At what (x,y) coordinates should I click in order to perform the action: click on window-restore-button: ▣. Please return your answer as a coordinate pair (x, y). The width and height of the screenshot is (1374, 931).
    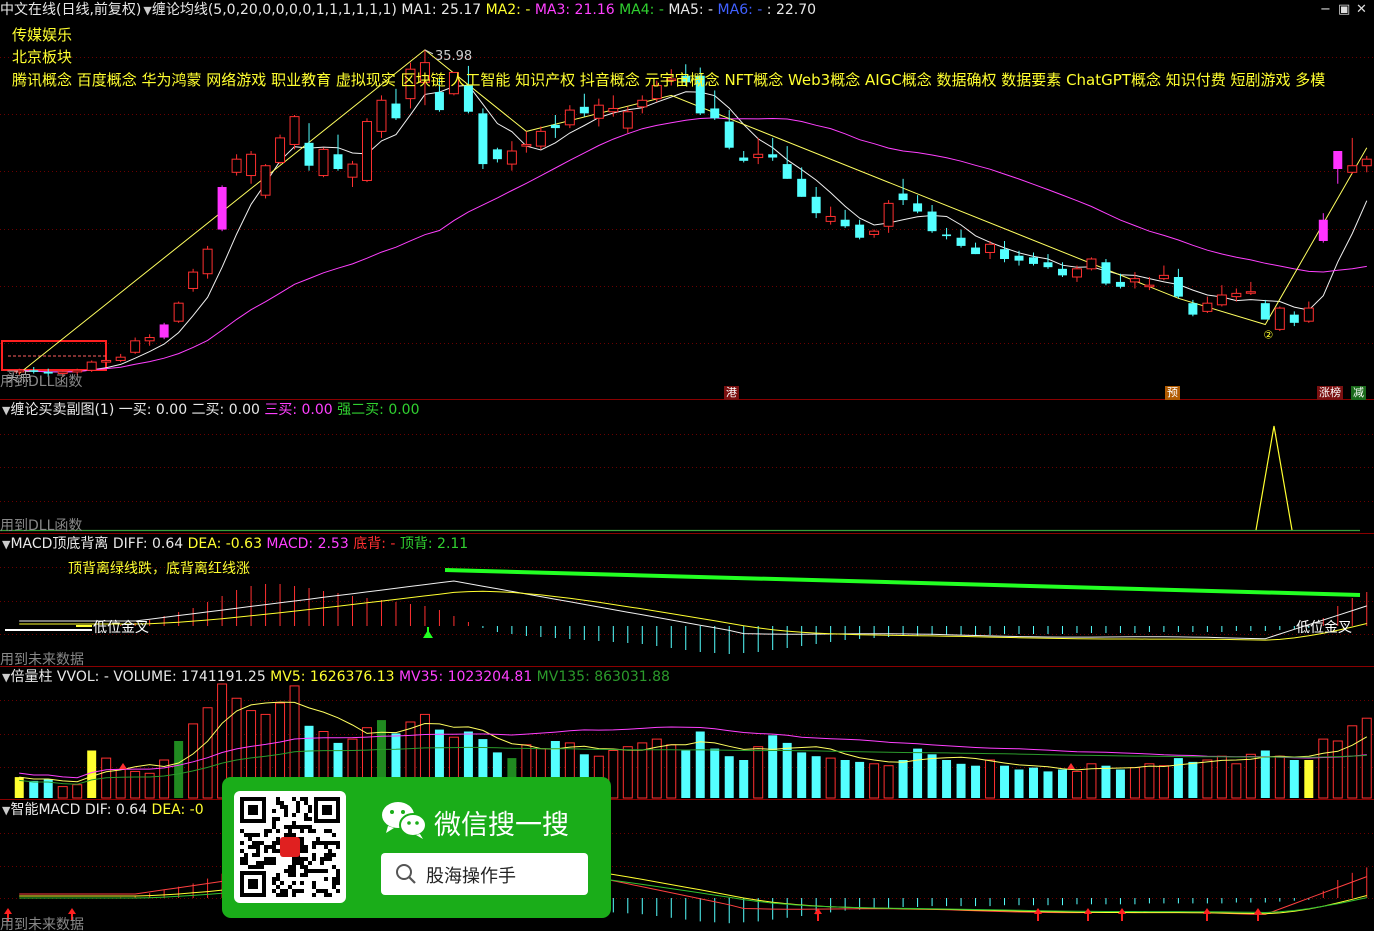
    Looking at the image, I should click on (1344, 9).